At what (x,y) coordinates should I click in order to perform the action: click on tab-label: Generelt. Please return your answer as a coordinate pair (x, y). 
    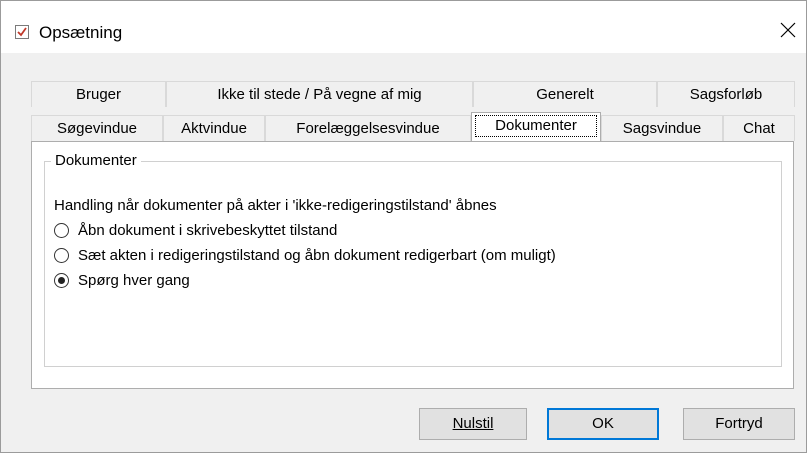
    Looking at the image, I should click on (565, 94).